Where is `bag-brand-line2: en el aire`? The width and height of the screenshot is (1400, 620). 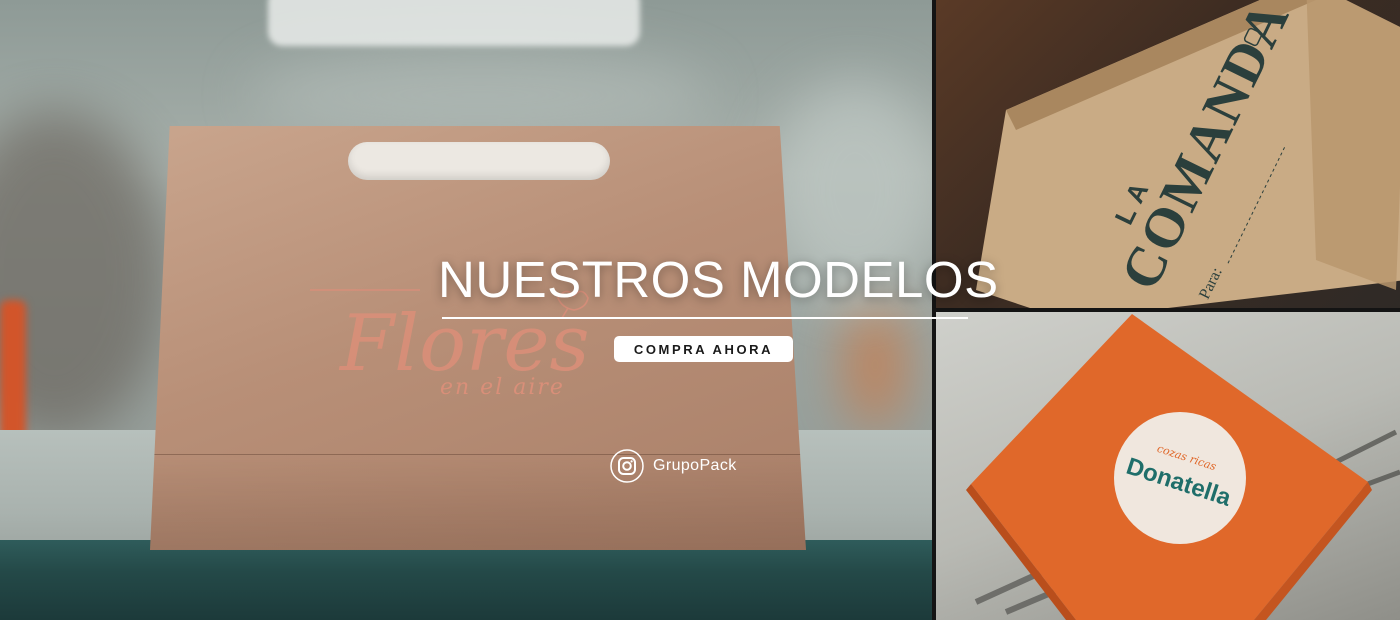 bag-brand-line2: en el aire is located at coordinates (502, 387).